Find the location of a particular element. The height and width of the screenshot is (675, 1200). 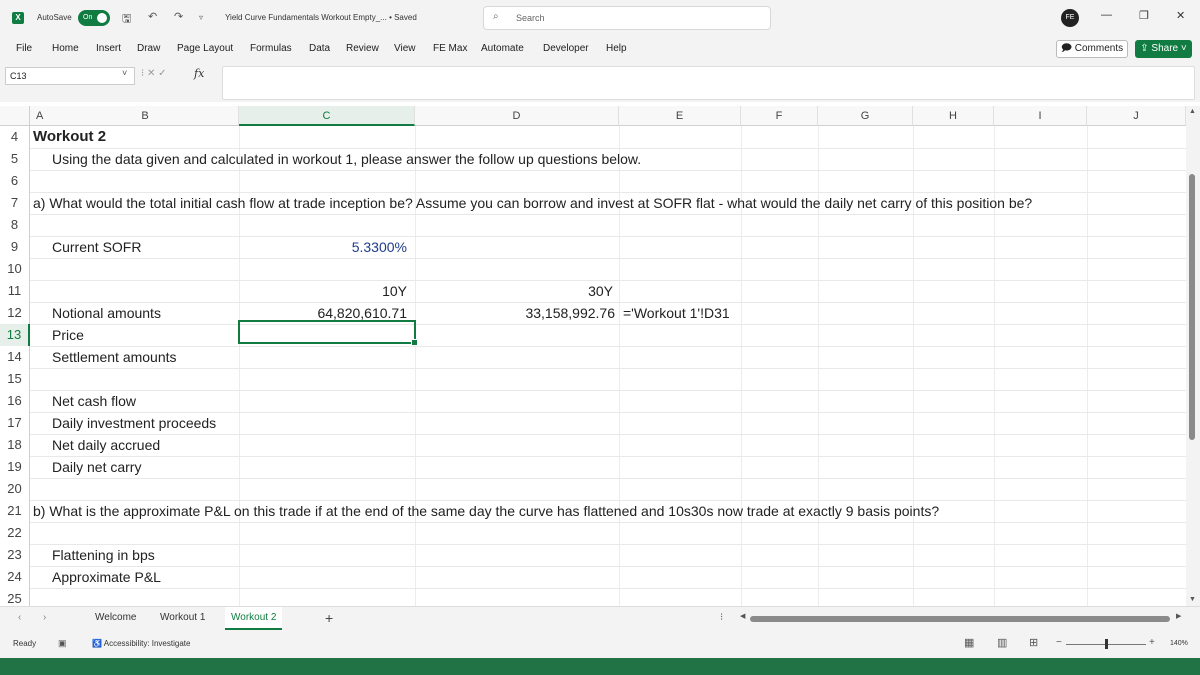

cell-b12: Notional amounts is located at coordinates (106, 313).